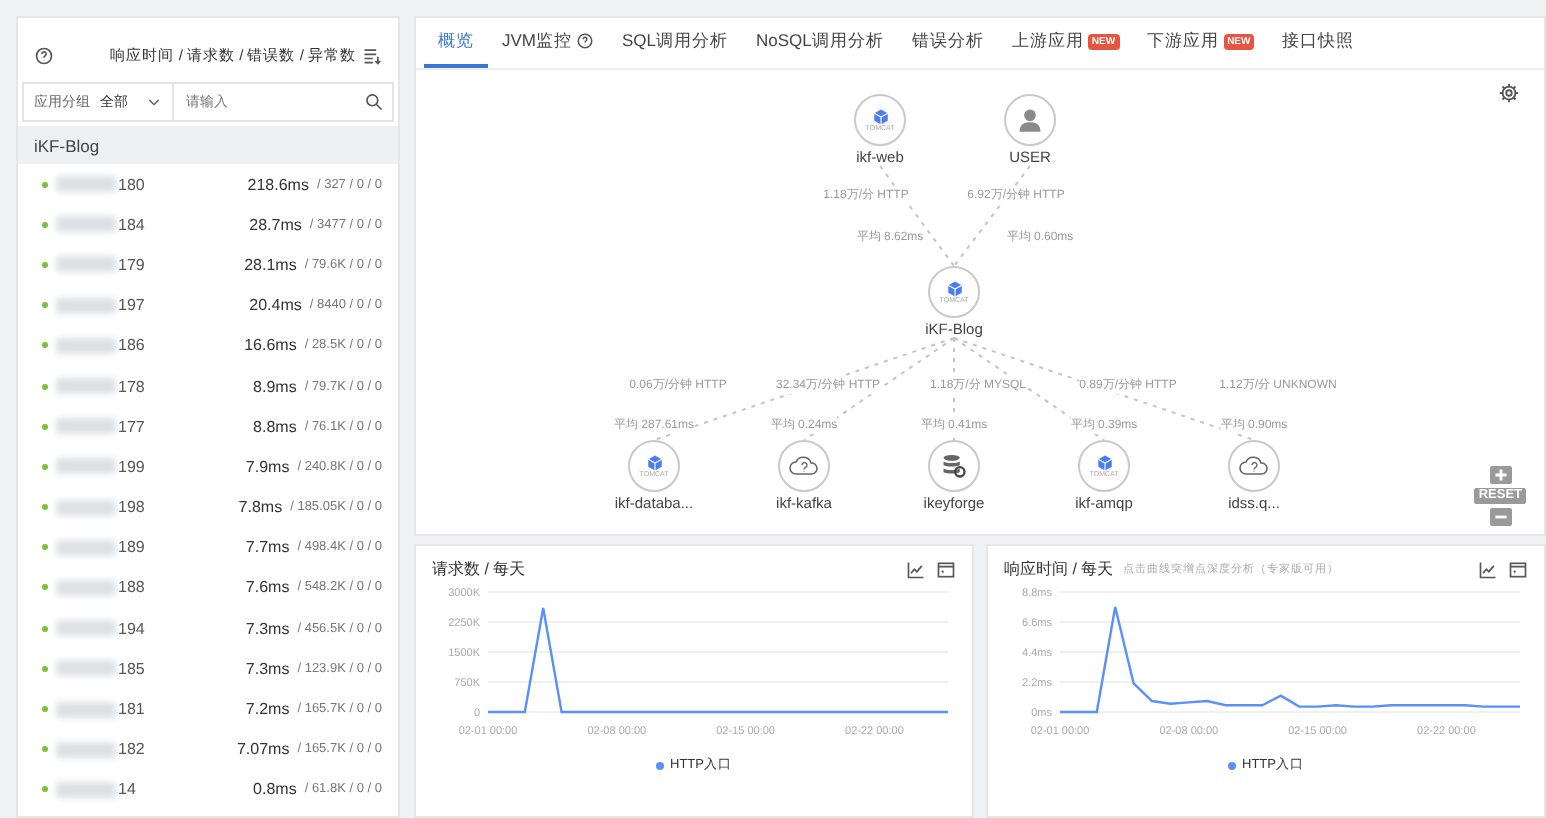  I want to click on ip-address: 199, so click(131, 466).